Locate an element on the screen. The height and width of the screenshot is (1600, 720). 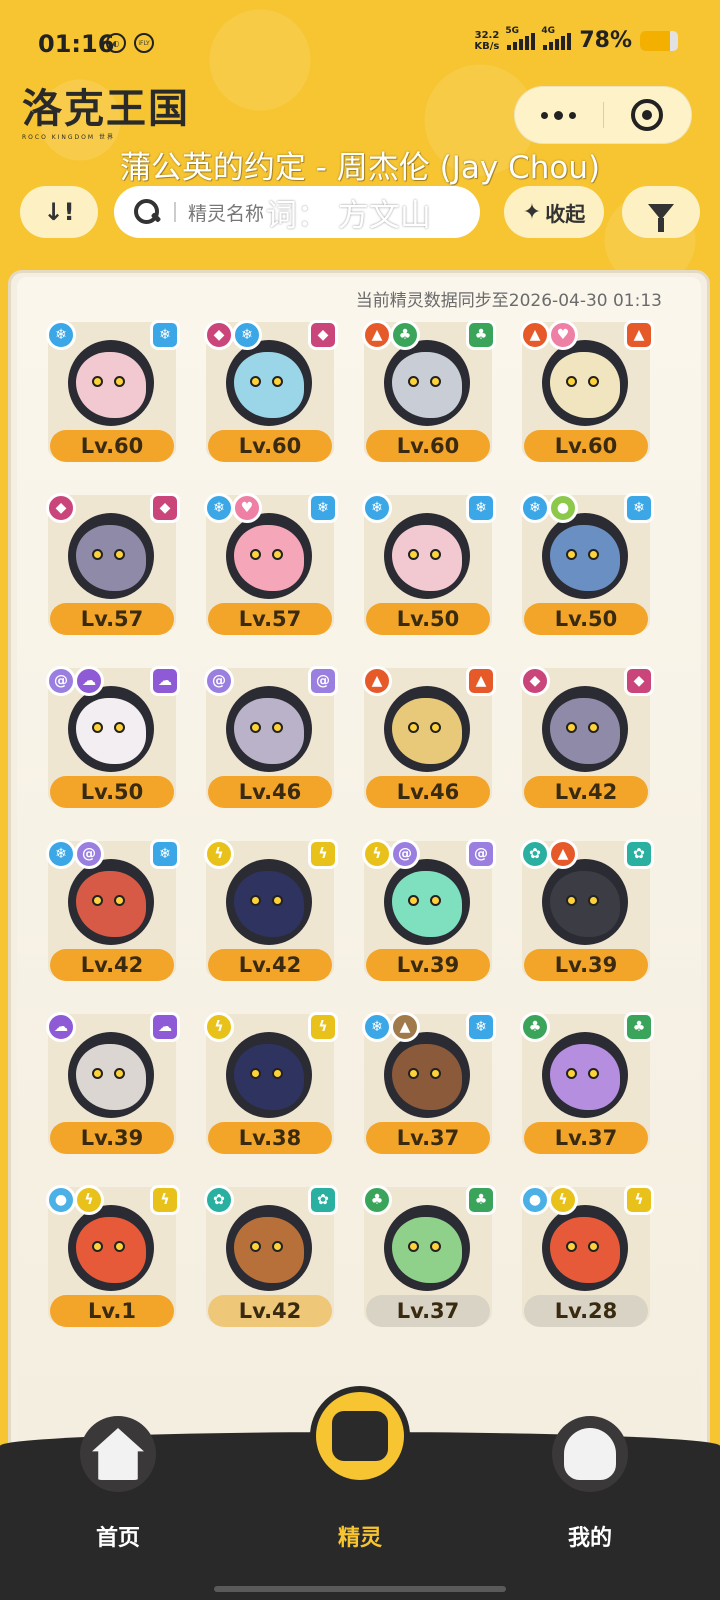
search-icon is located at coordinates (147, 212).